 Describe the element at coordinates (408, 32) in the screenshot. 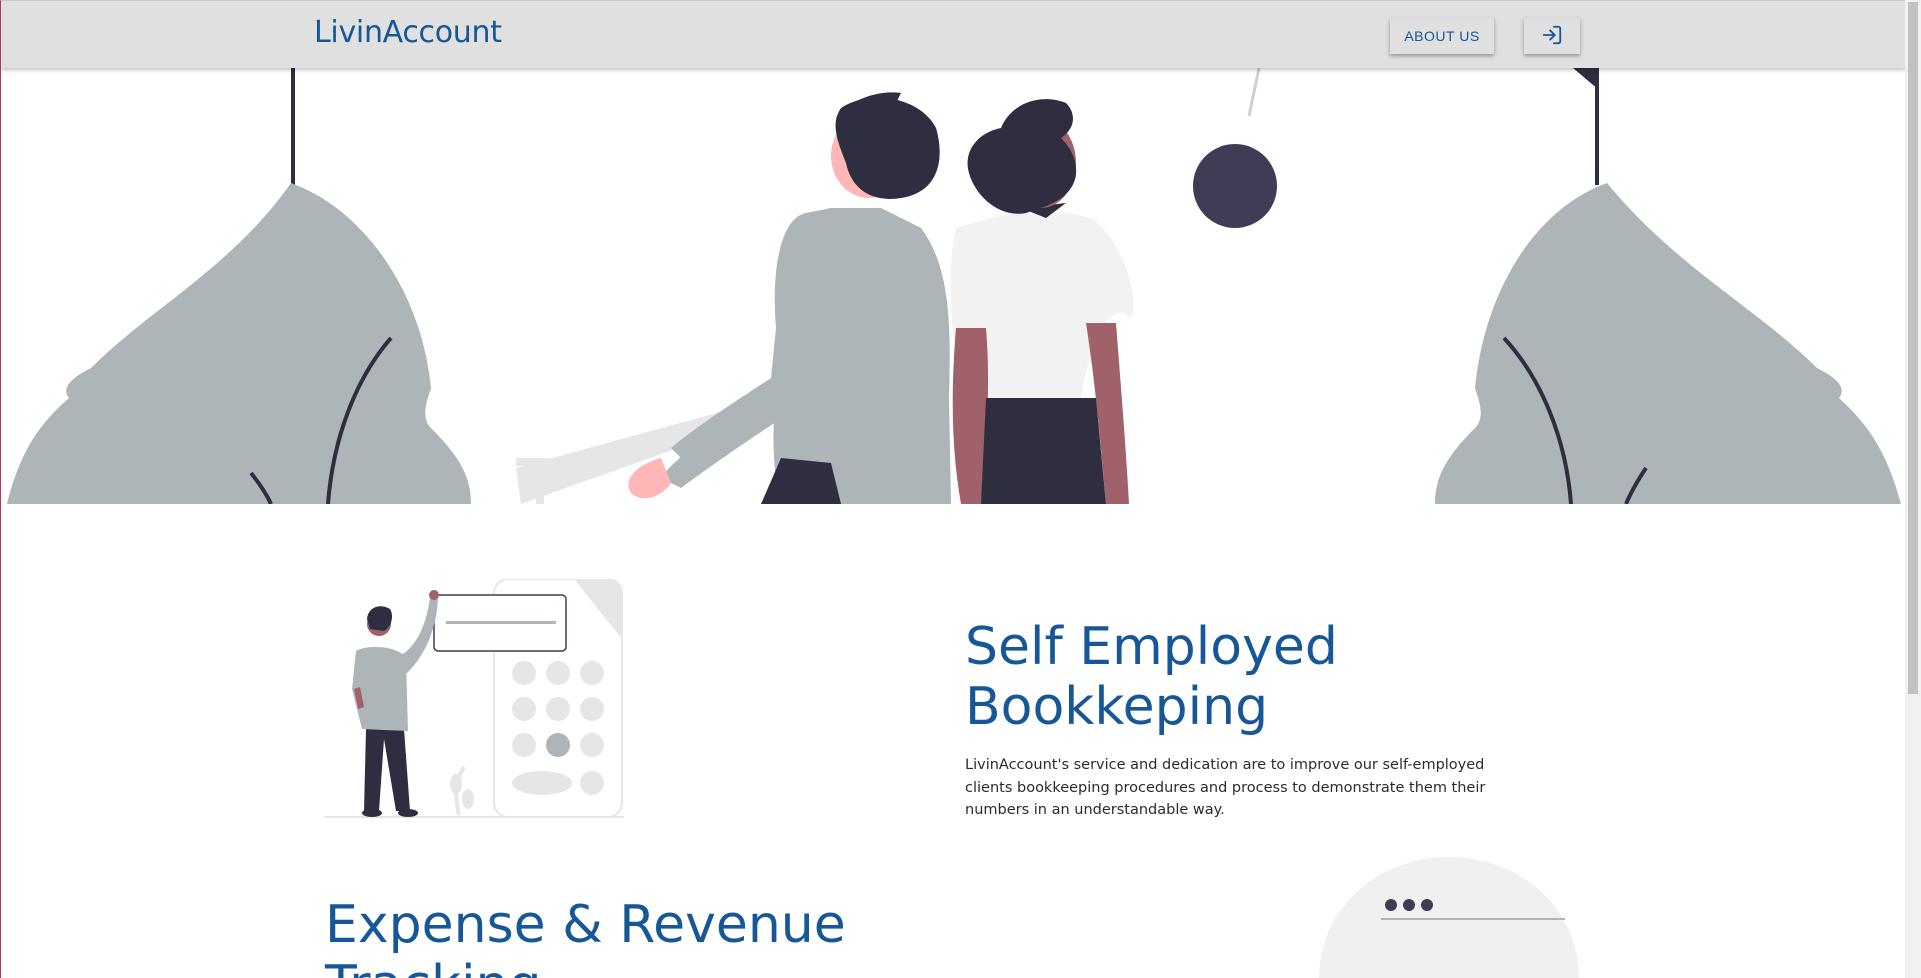

I see `brand-logo: LivinAccount` at that location.